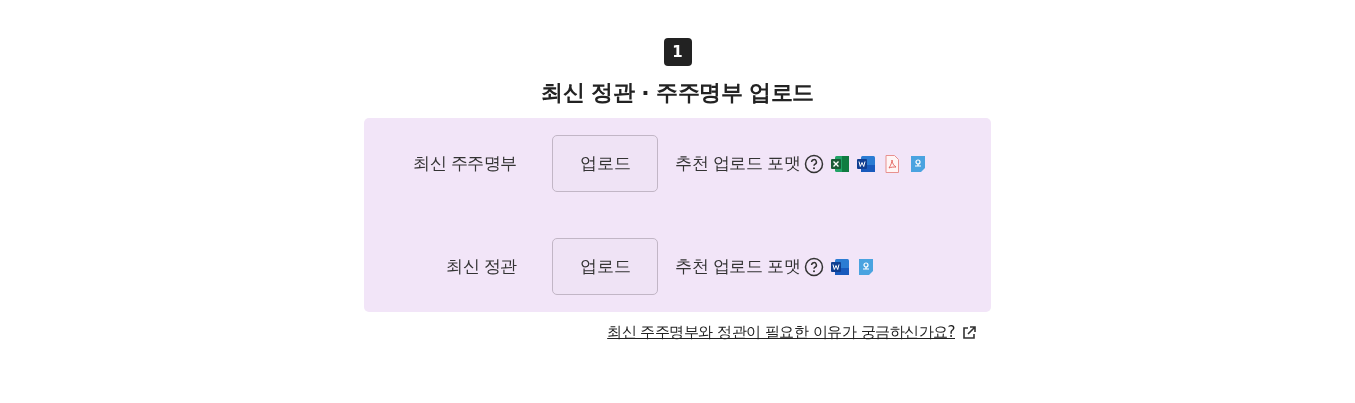 This screenshot has height=403, width=1355. What do you see at coordinates (969, 332) in the screenshot?
I see `external-link-icon` at bounding box center [969, 332].